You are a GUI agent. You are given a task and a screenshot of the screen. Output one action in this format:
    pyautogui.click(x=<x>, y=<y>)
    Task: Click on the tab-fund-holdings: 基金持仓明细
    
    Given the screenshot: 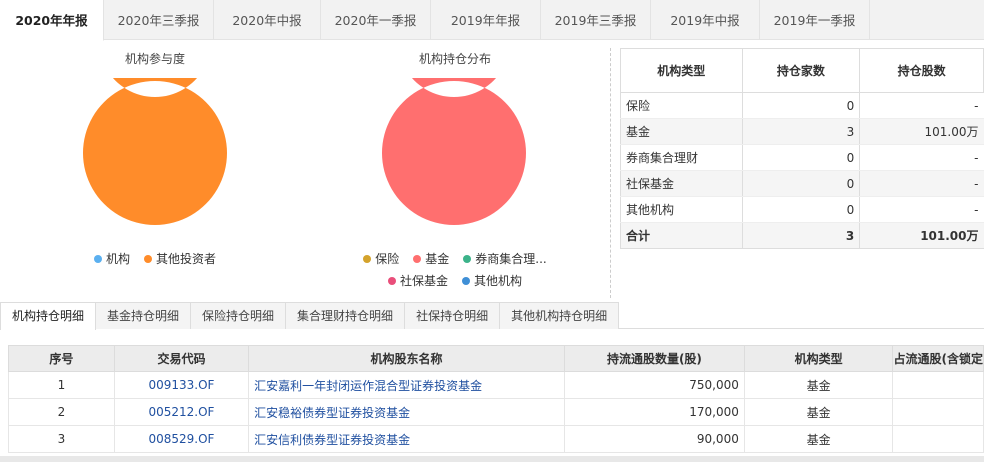 What is the action you would take?
    pyautogui.click(x=143, y=315)
    